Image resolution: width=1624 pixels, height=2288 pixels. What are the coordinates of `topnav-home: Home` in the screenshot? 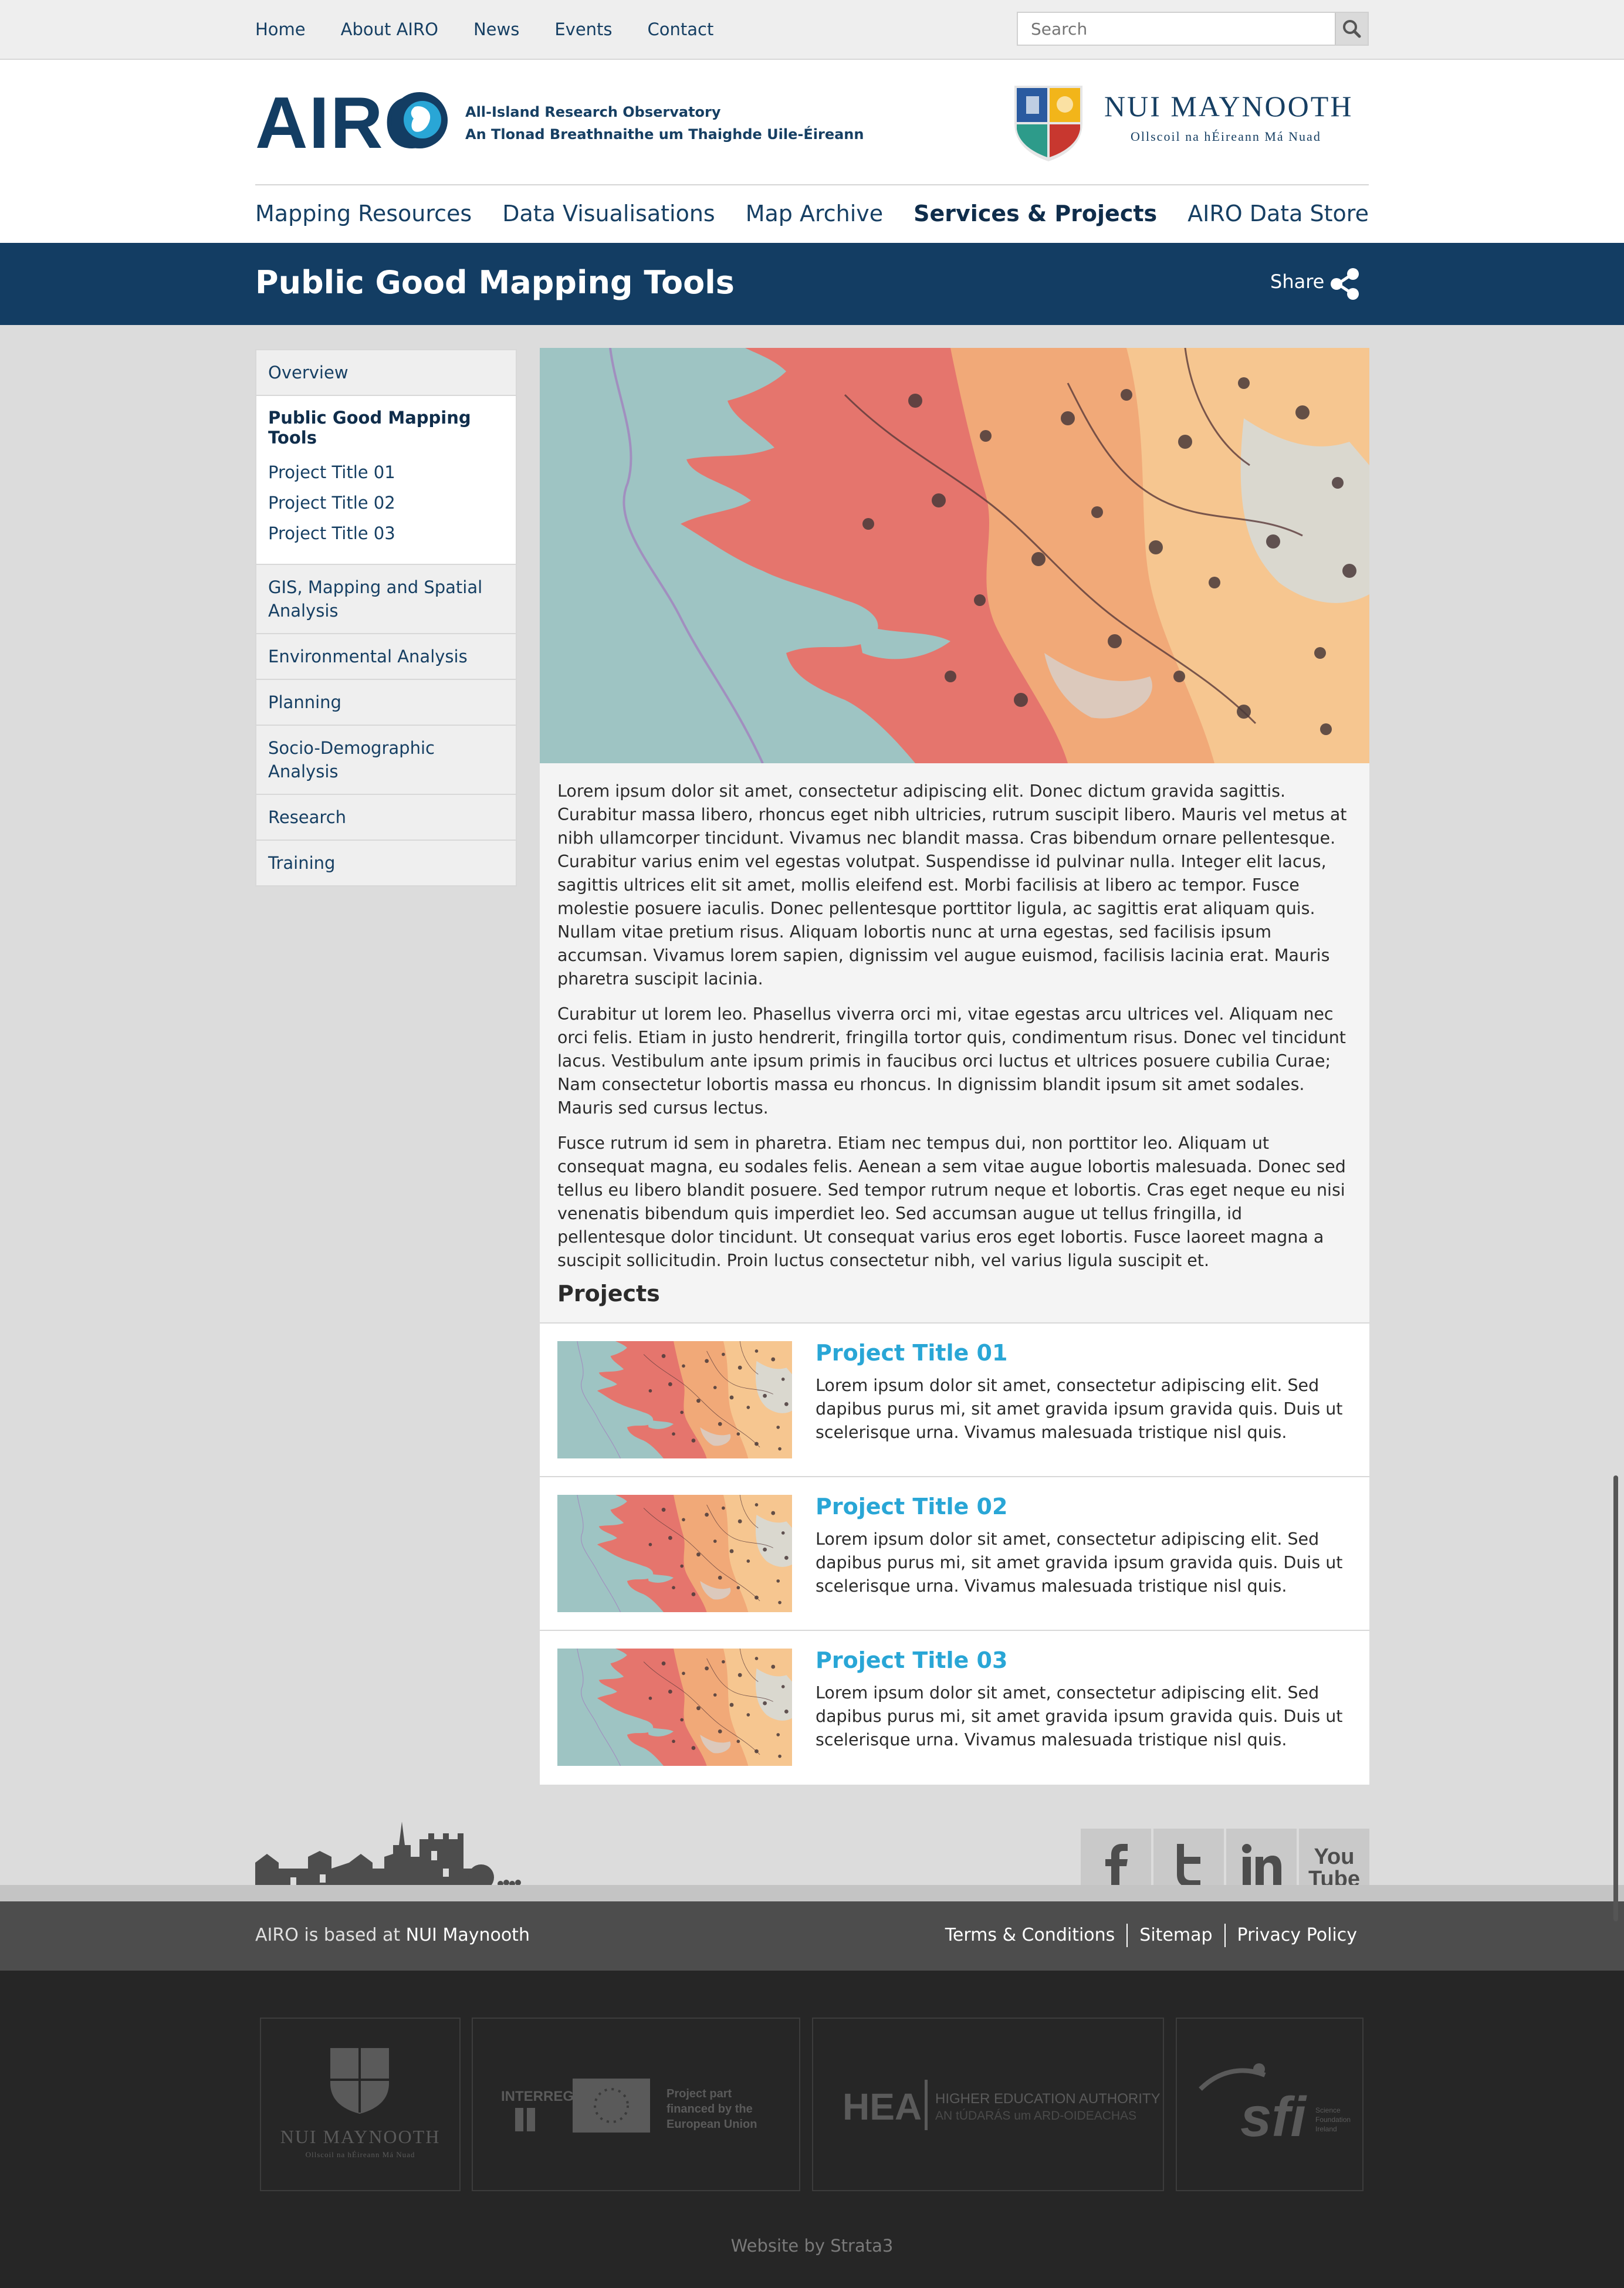 It's located at (280, 29).